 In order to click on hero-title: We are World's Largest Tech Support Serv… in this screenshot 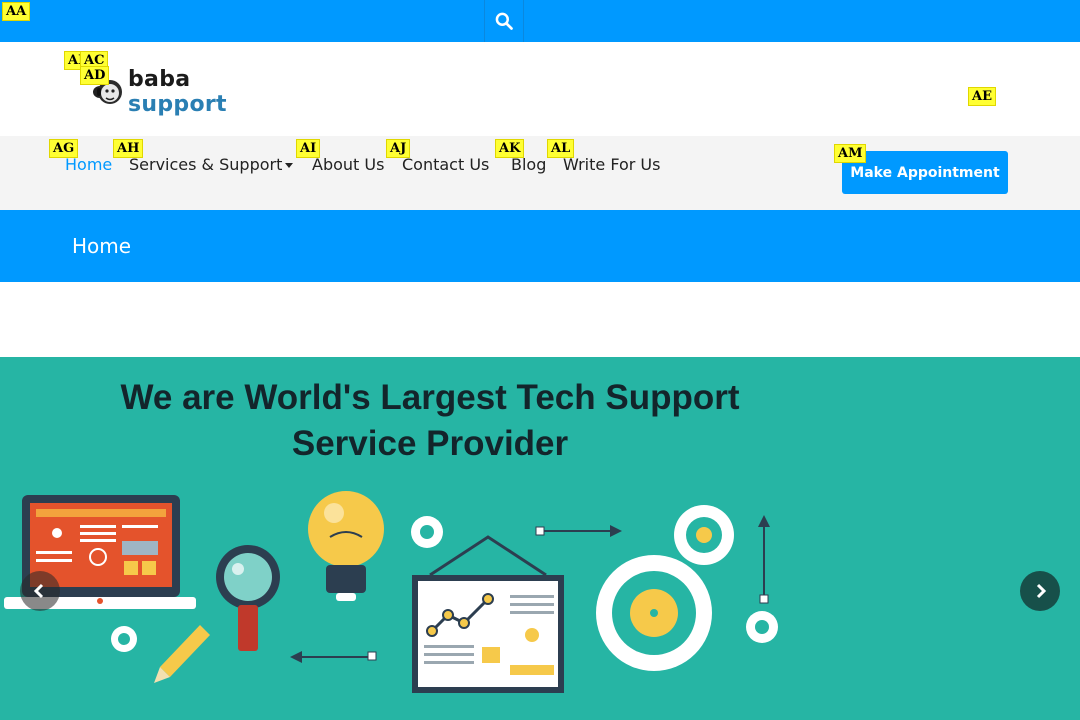, I will do `click(430, 420)`.